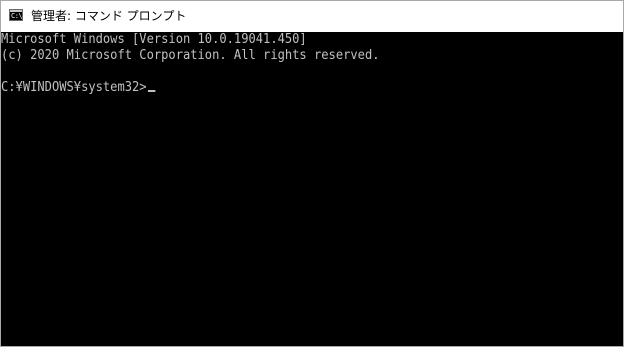 Image resolution: width=624 pixels, height=347 pixels. I want to click on title-bar: C:\ 管理者: コマンド プロンプト, so click(312, 16).